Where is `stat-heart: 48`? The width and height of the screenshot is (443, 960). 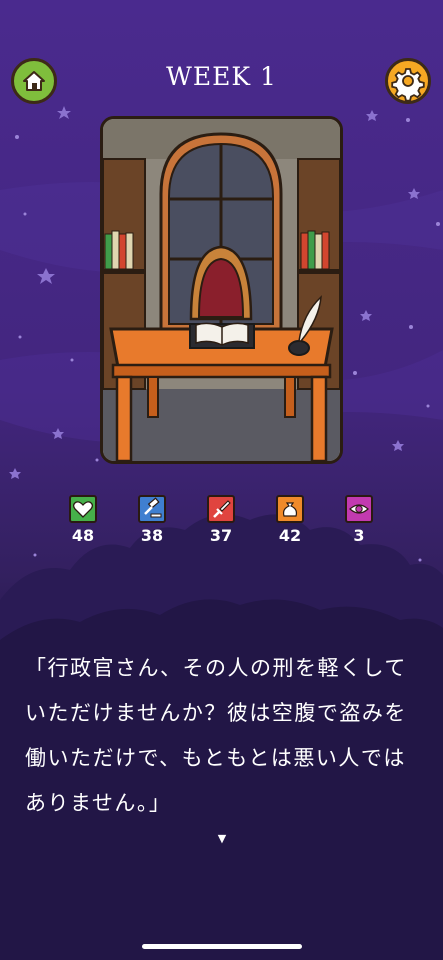
stat-heart: 48 is located at coordinates (83, 520).